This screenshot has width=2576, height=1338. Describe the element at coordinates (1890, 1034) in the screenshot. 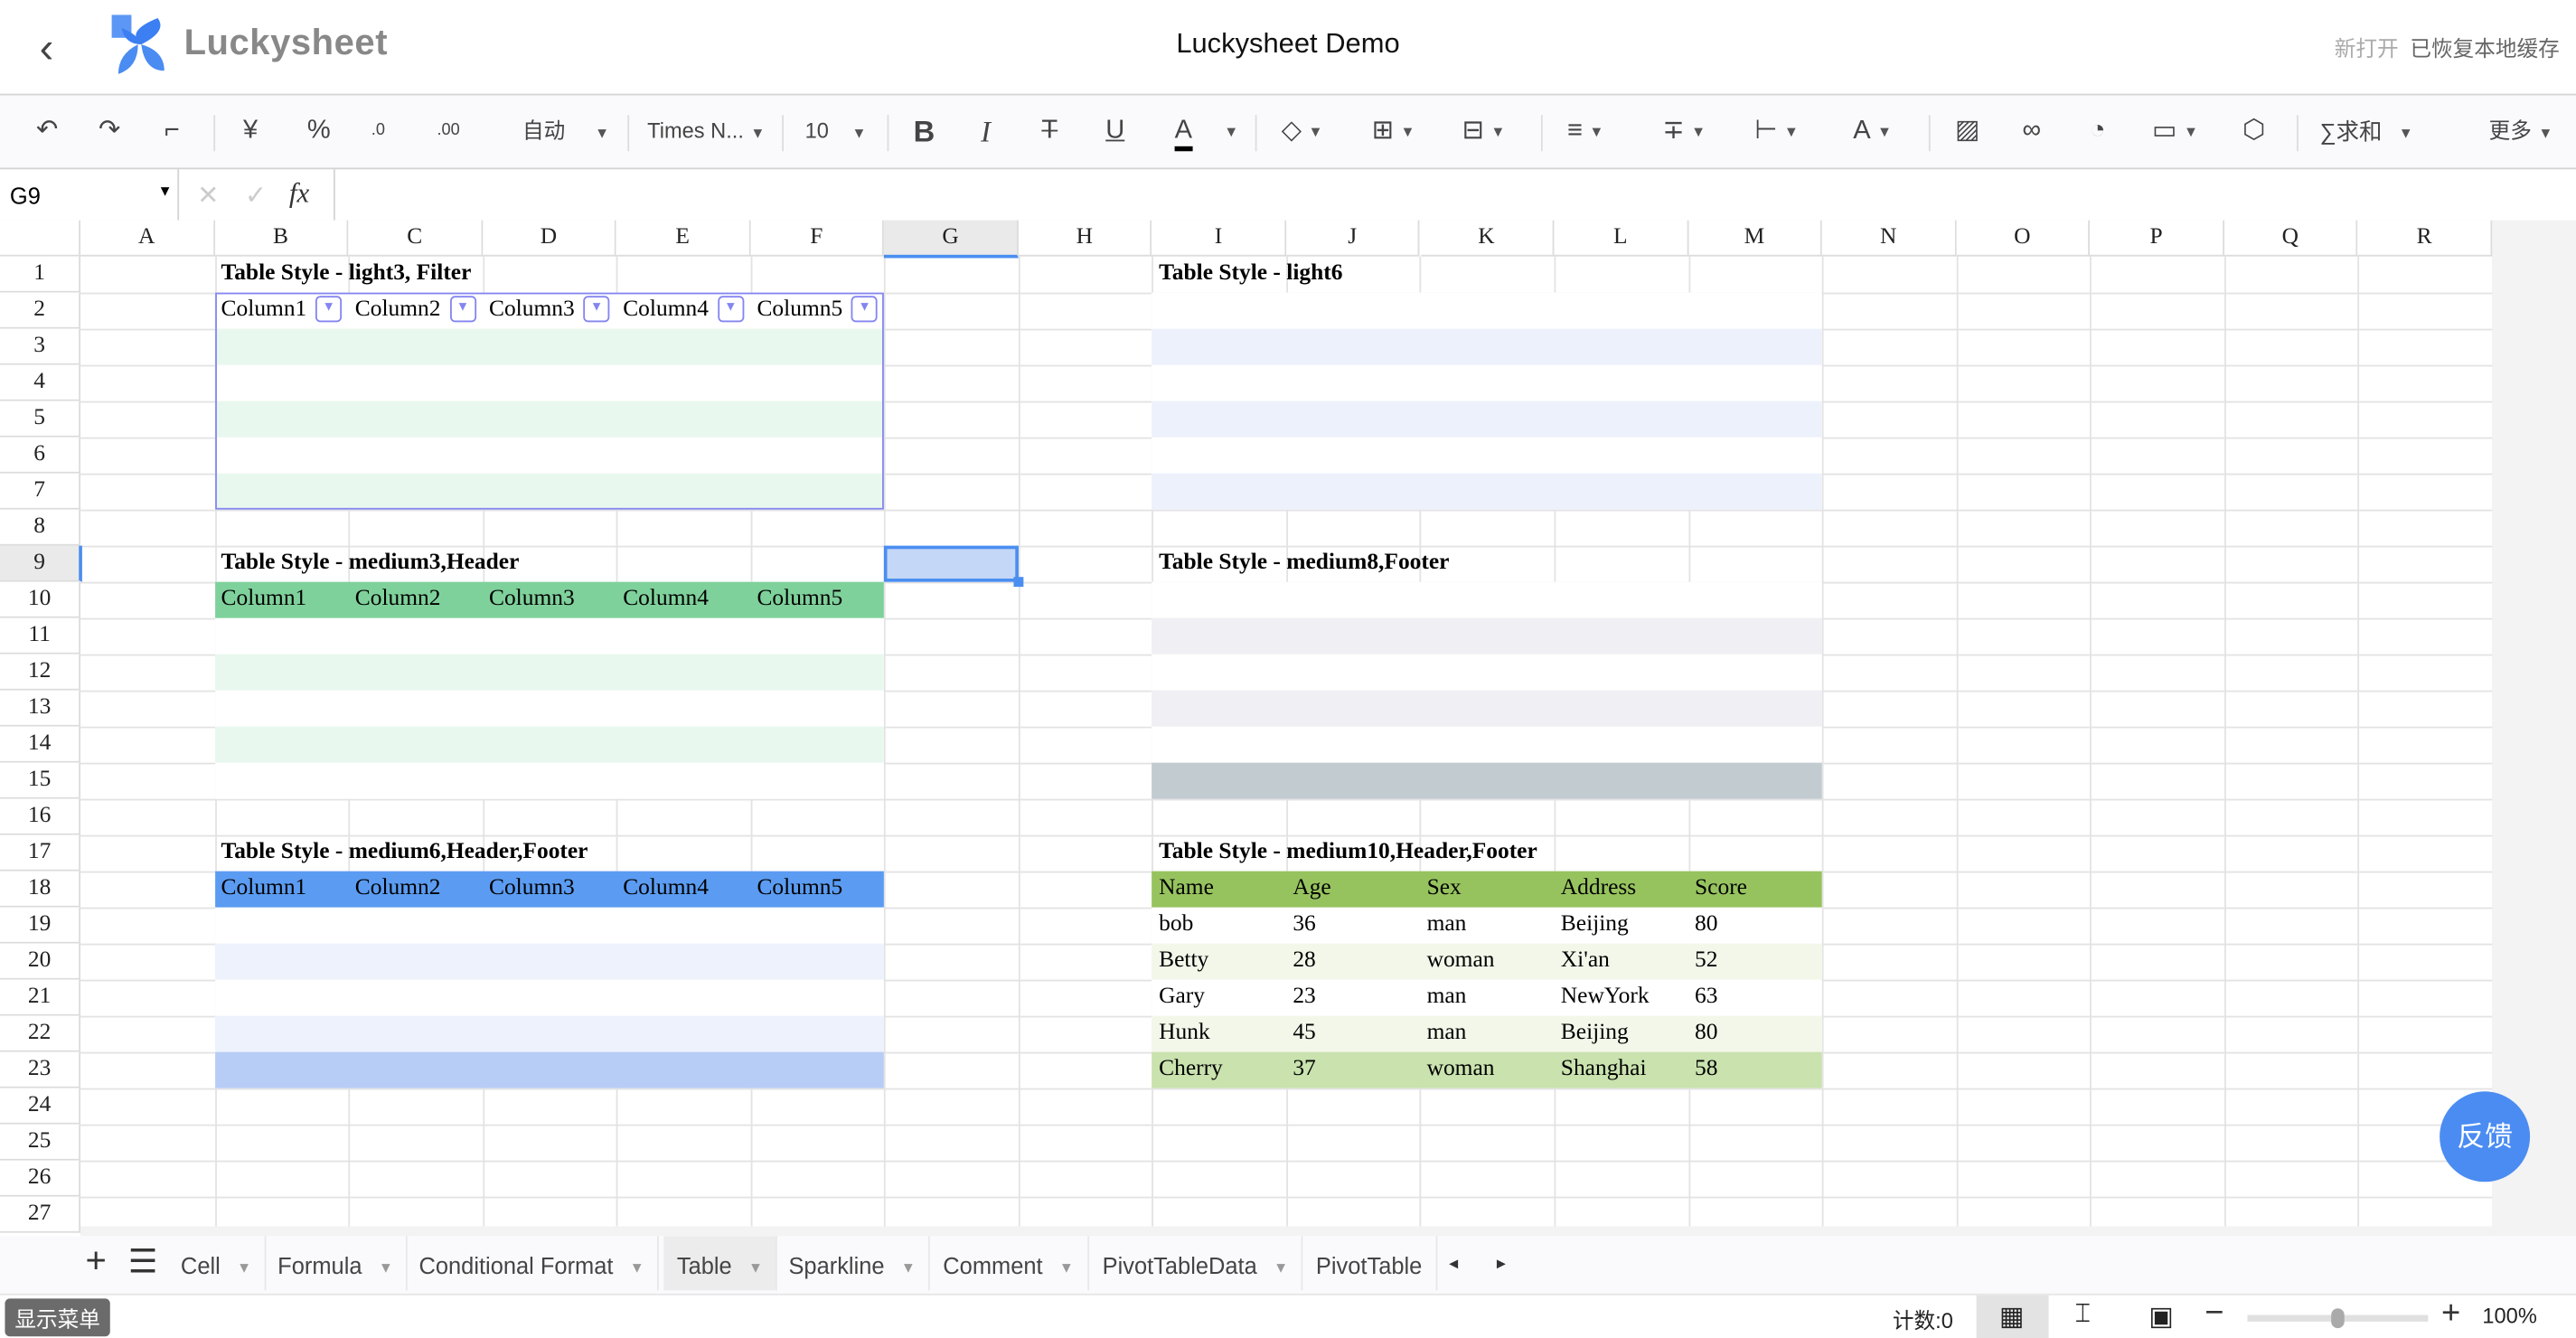

I see `cell-N22` at that location.